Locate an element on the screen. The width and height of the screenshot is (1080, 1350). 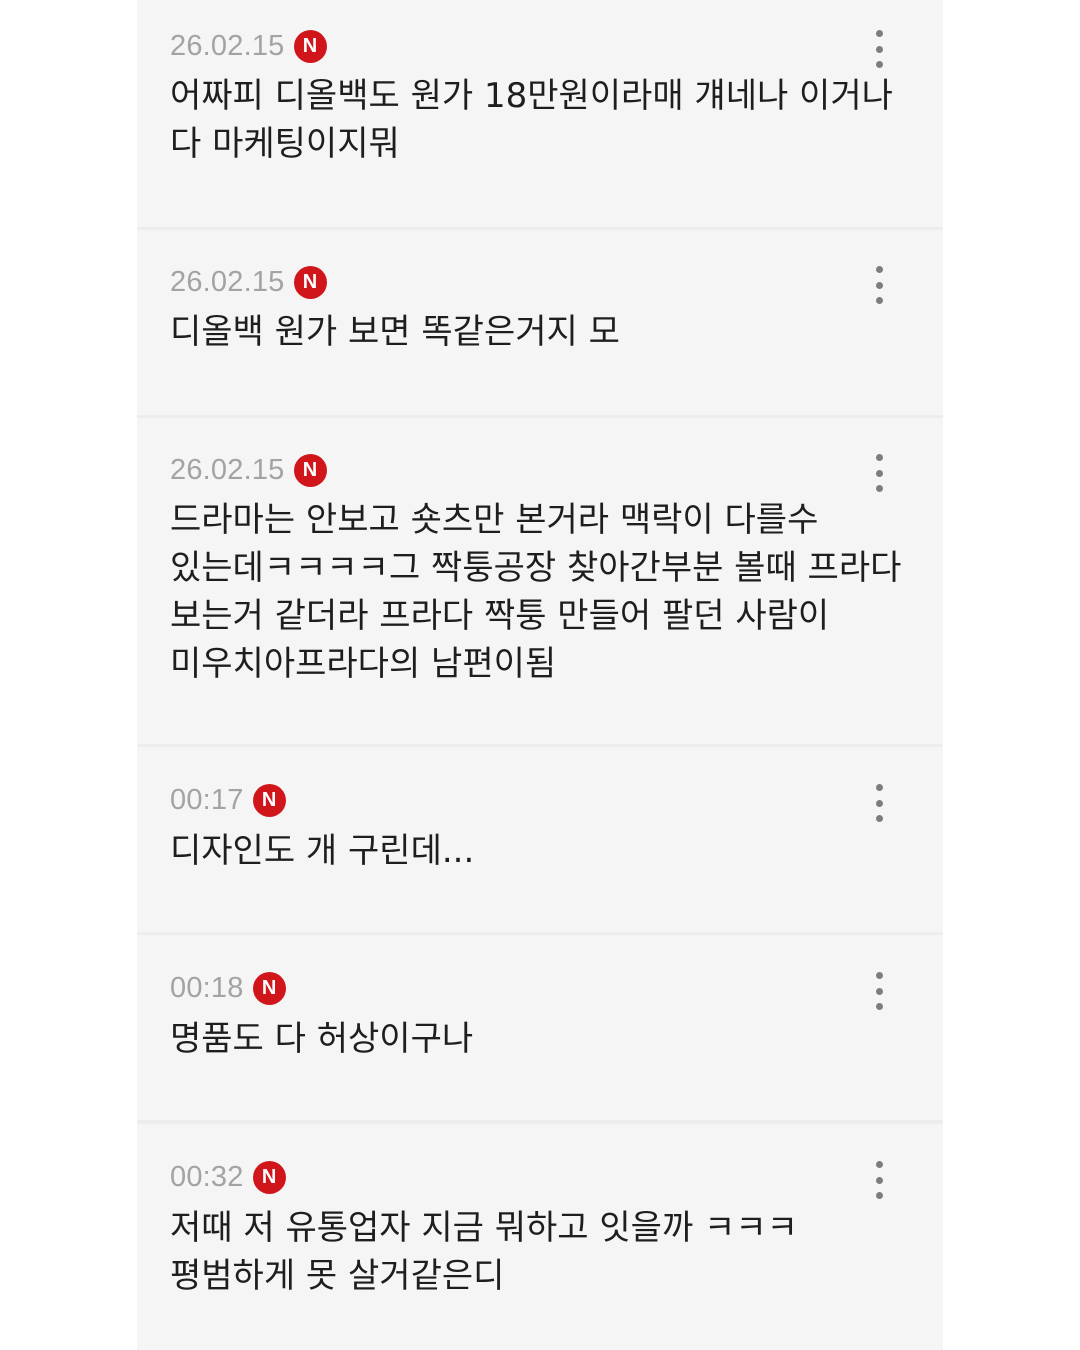
comment-text: 저때 저 유통업자 지금 뭐하고 잇을까 ㅋㅋㅋ 평범하게 못 살거같은디 is located at coordinates (484, 1252).